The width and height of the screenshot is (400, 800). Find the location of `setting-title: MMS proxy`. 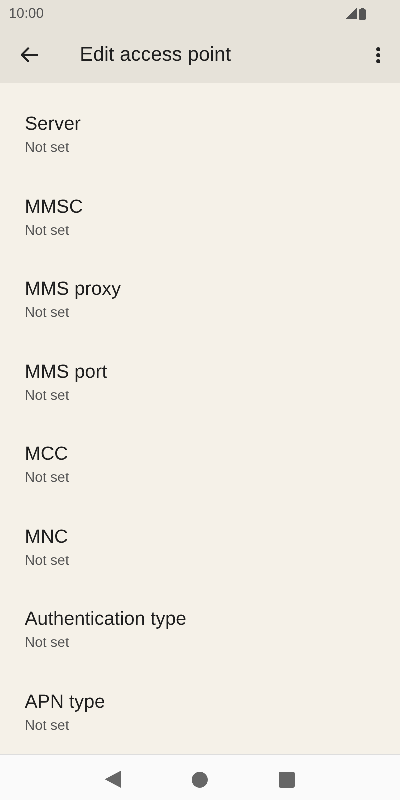

setting-title: MMS proxy is located at coordinates (73, 290).